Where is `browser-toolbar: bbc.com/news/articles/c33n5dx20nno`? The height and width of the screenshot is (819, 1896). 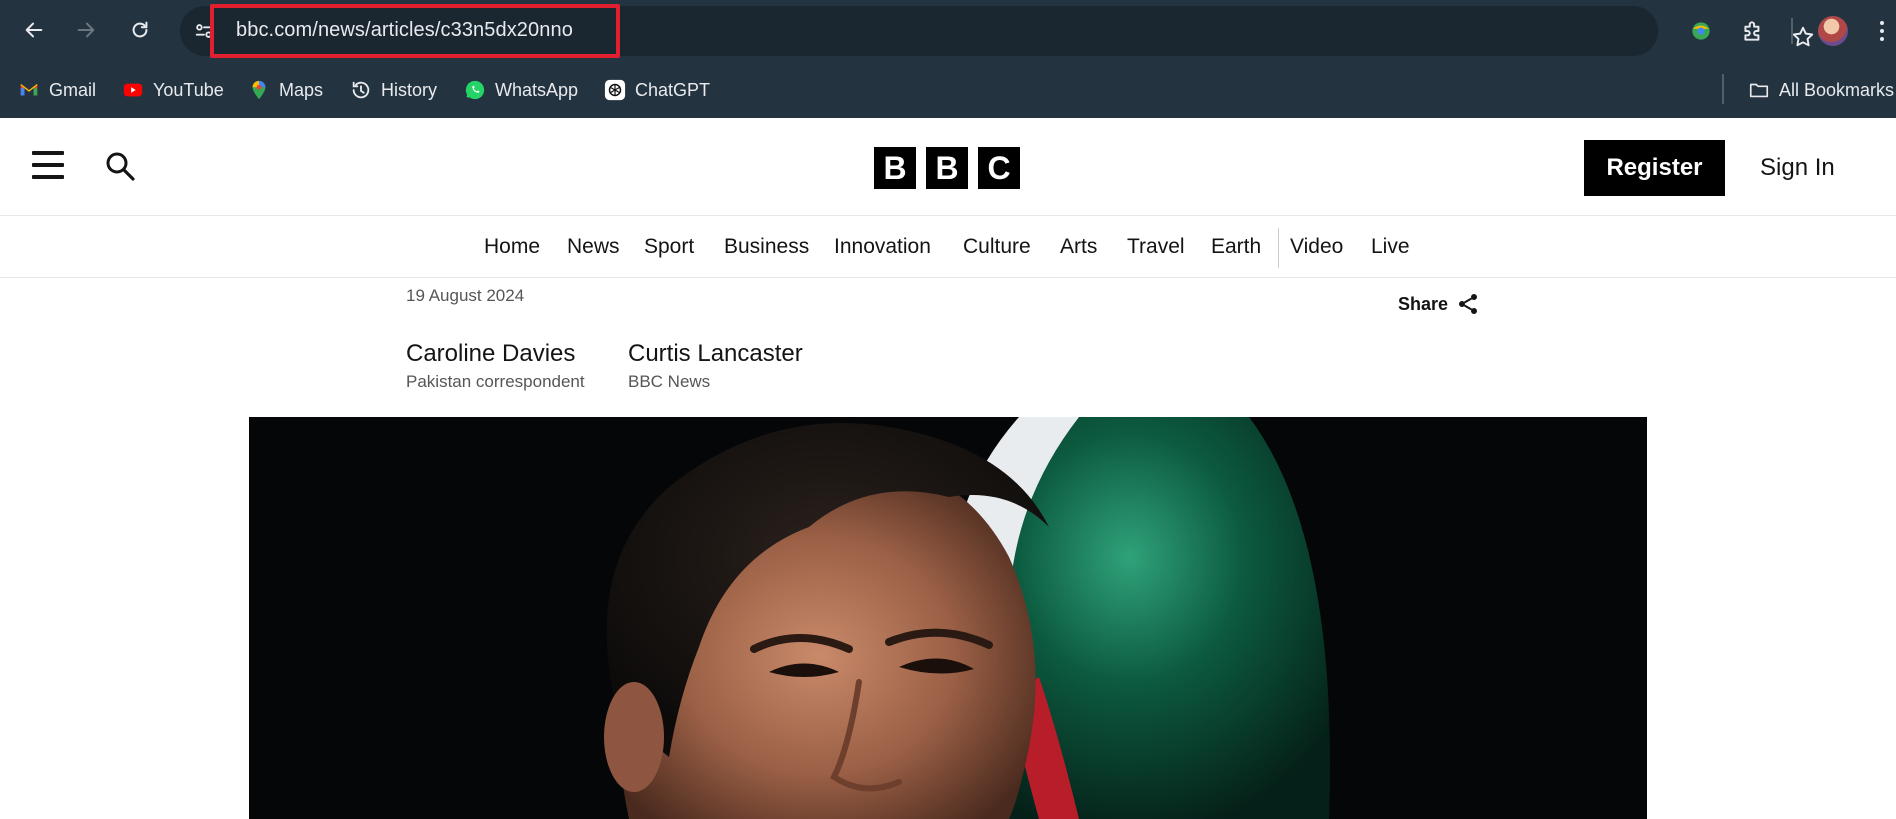 browser-toolbar: bbc.com/news/articles/c33n5dx20nno is located at coordinates (948, 31).